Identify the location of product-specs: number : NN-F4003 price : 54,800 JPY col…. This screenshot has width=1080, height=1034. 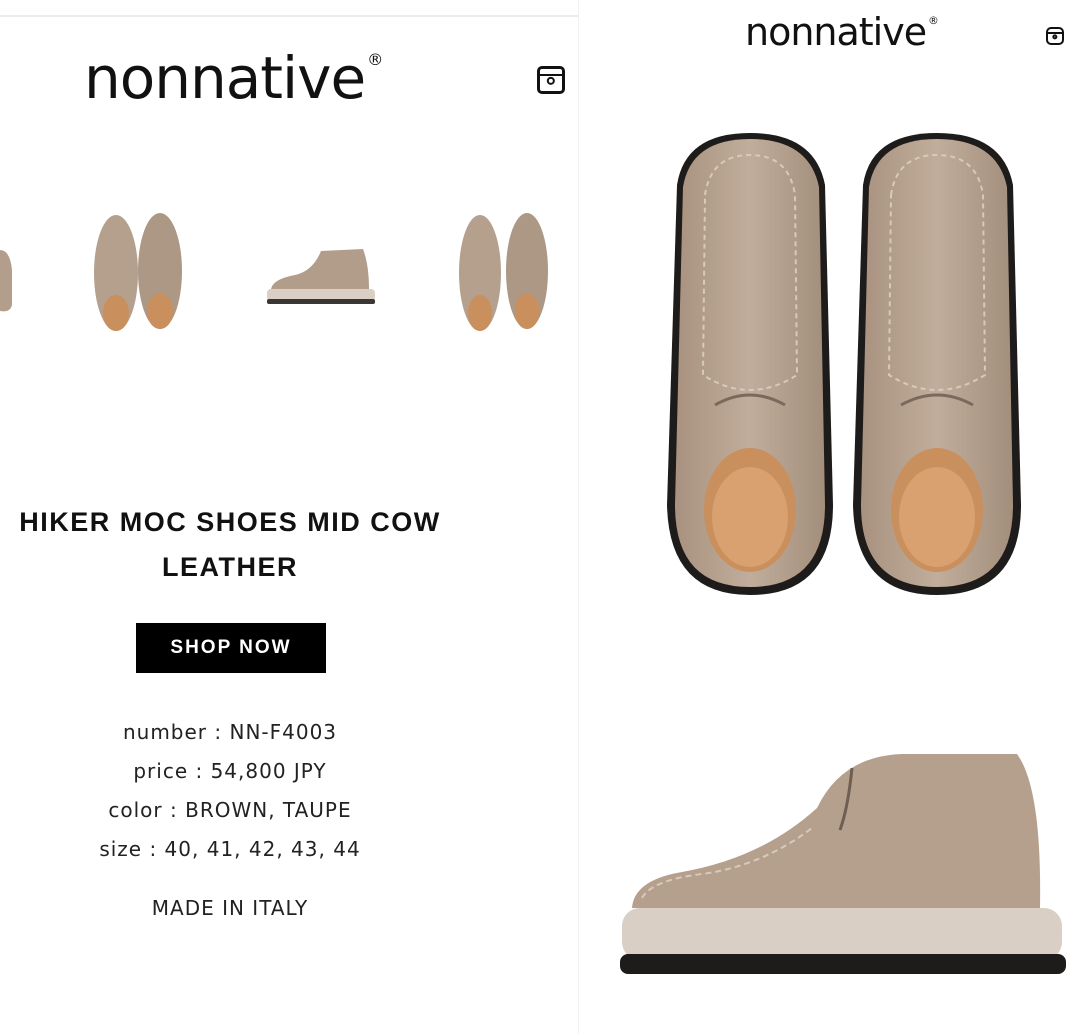
(230, 791).